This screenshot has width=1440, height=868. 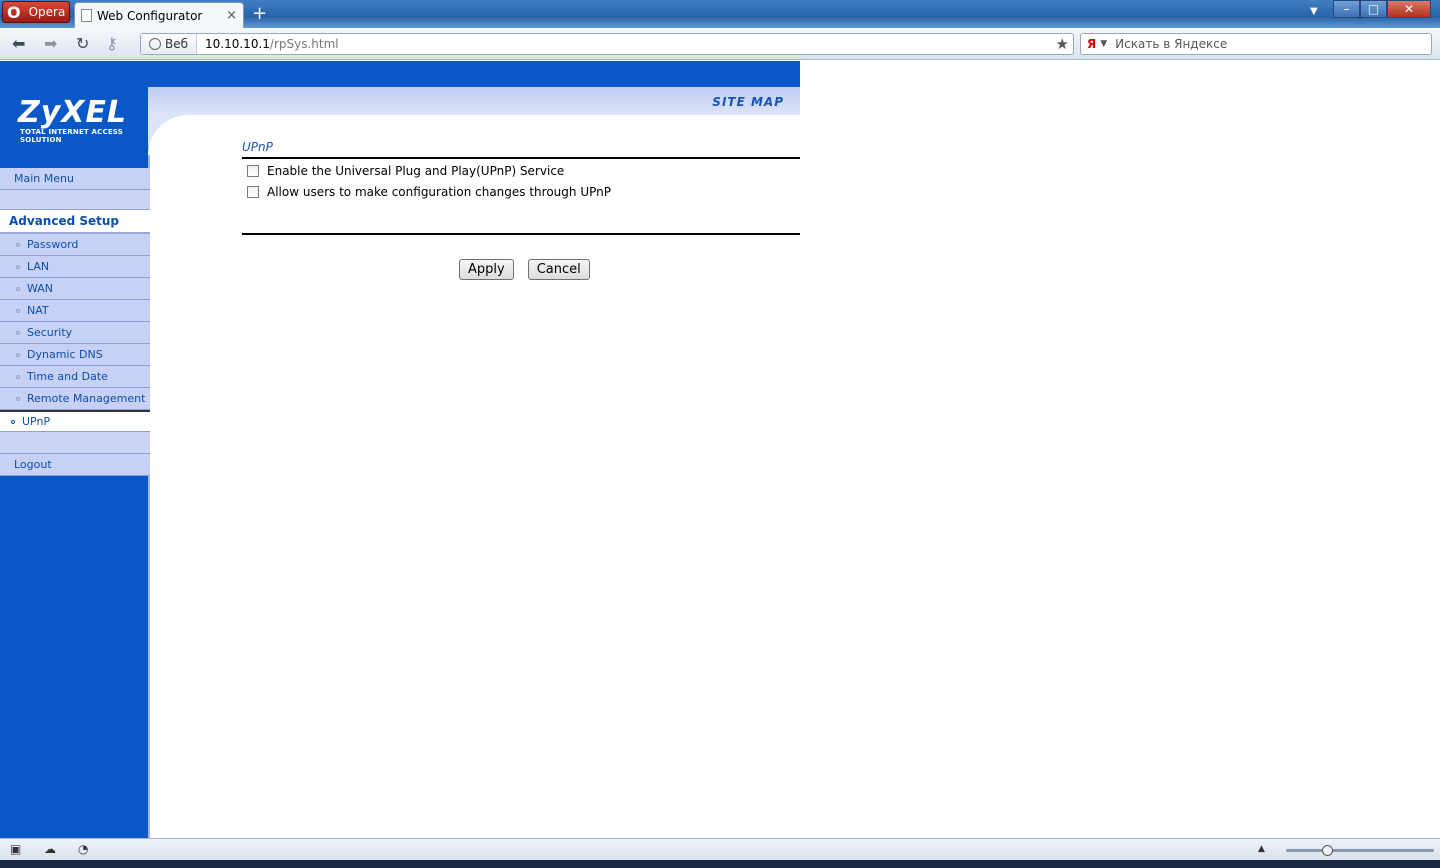 I want to click on site-map-link: SITE MAP, so click(x=748, y=102).